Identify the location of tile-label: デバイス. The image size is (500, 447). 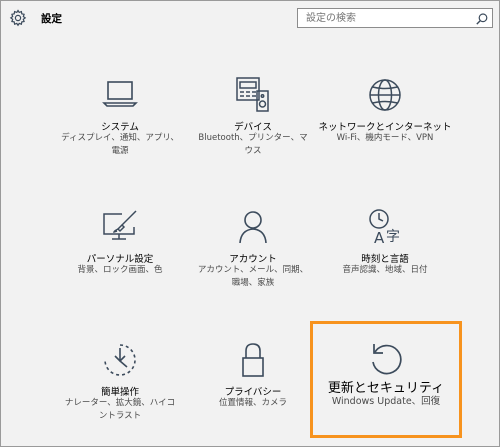
(253, 127).